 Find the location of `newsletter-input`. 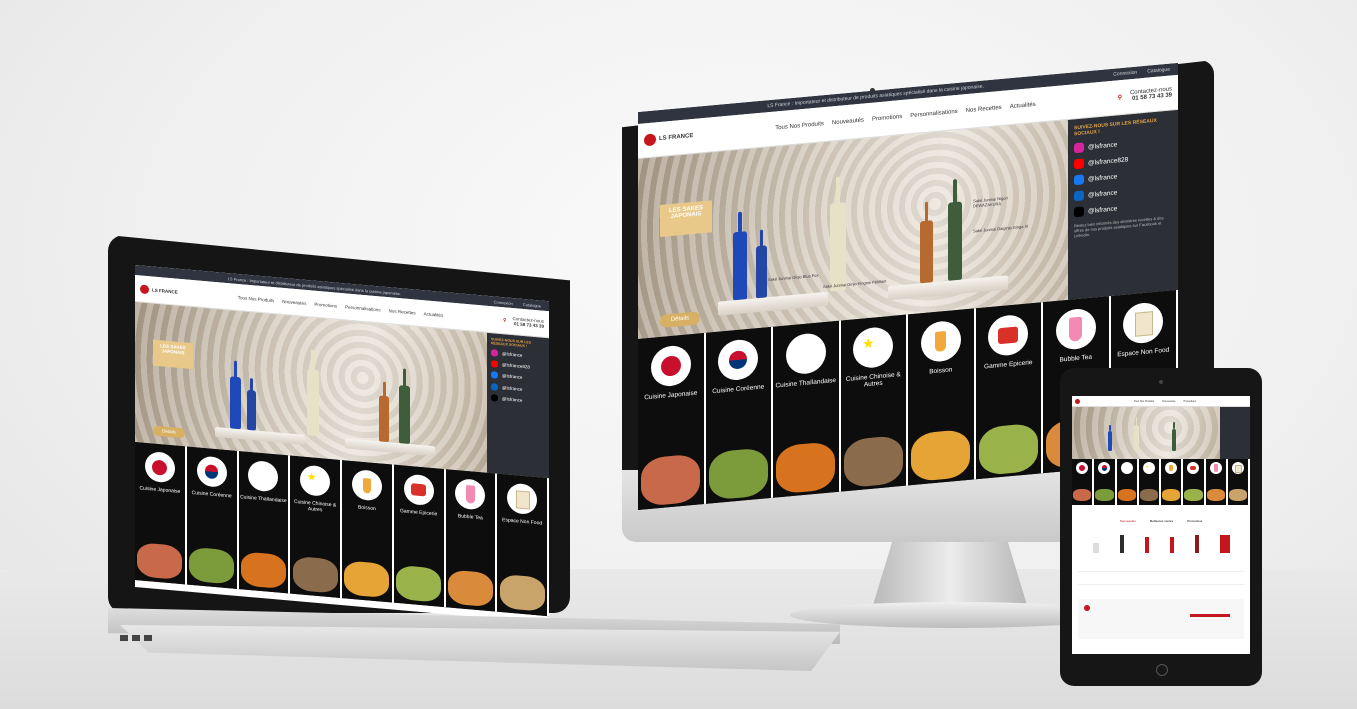

newsletter-input is located at coordinates (1210, 615).